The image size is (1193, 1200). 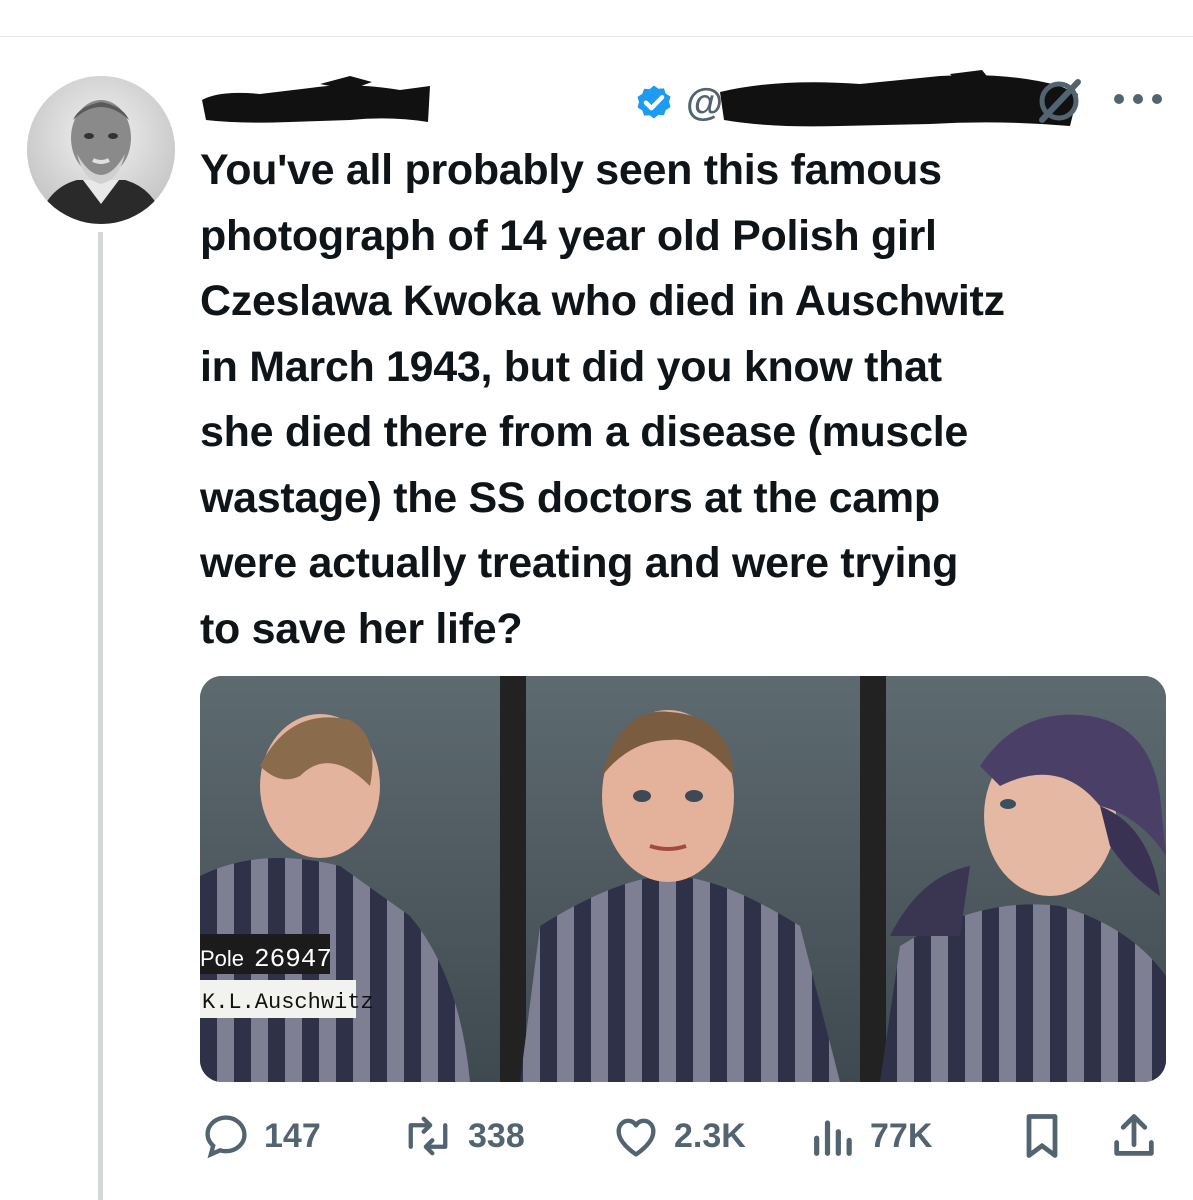 What do you see at coordinates (288, 1002) in the screenshot?
I see `sign-camp: K.L.Auschwitz` at bounding box center [288, 1002].